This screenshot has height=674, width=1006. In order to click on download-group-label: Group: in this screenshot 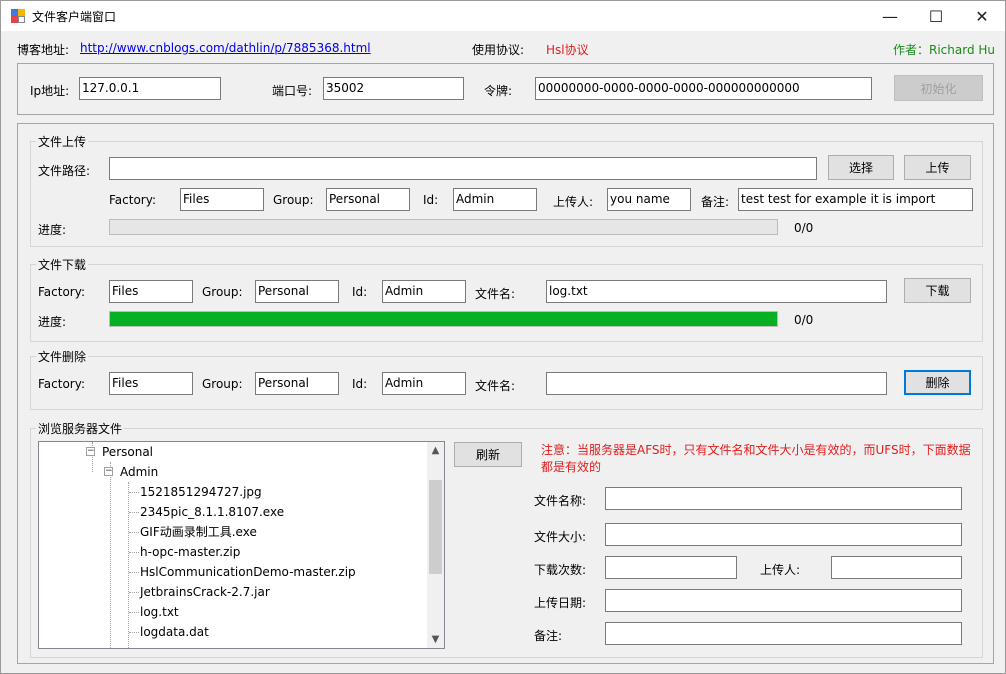, I will do `click(222, 292)`.